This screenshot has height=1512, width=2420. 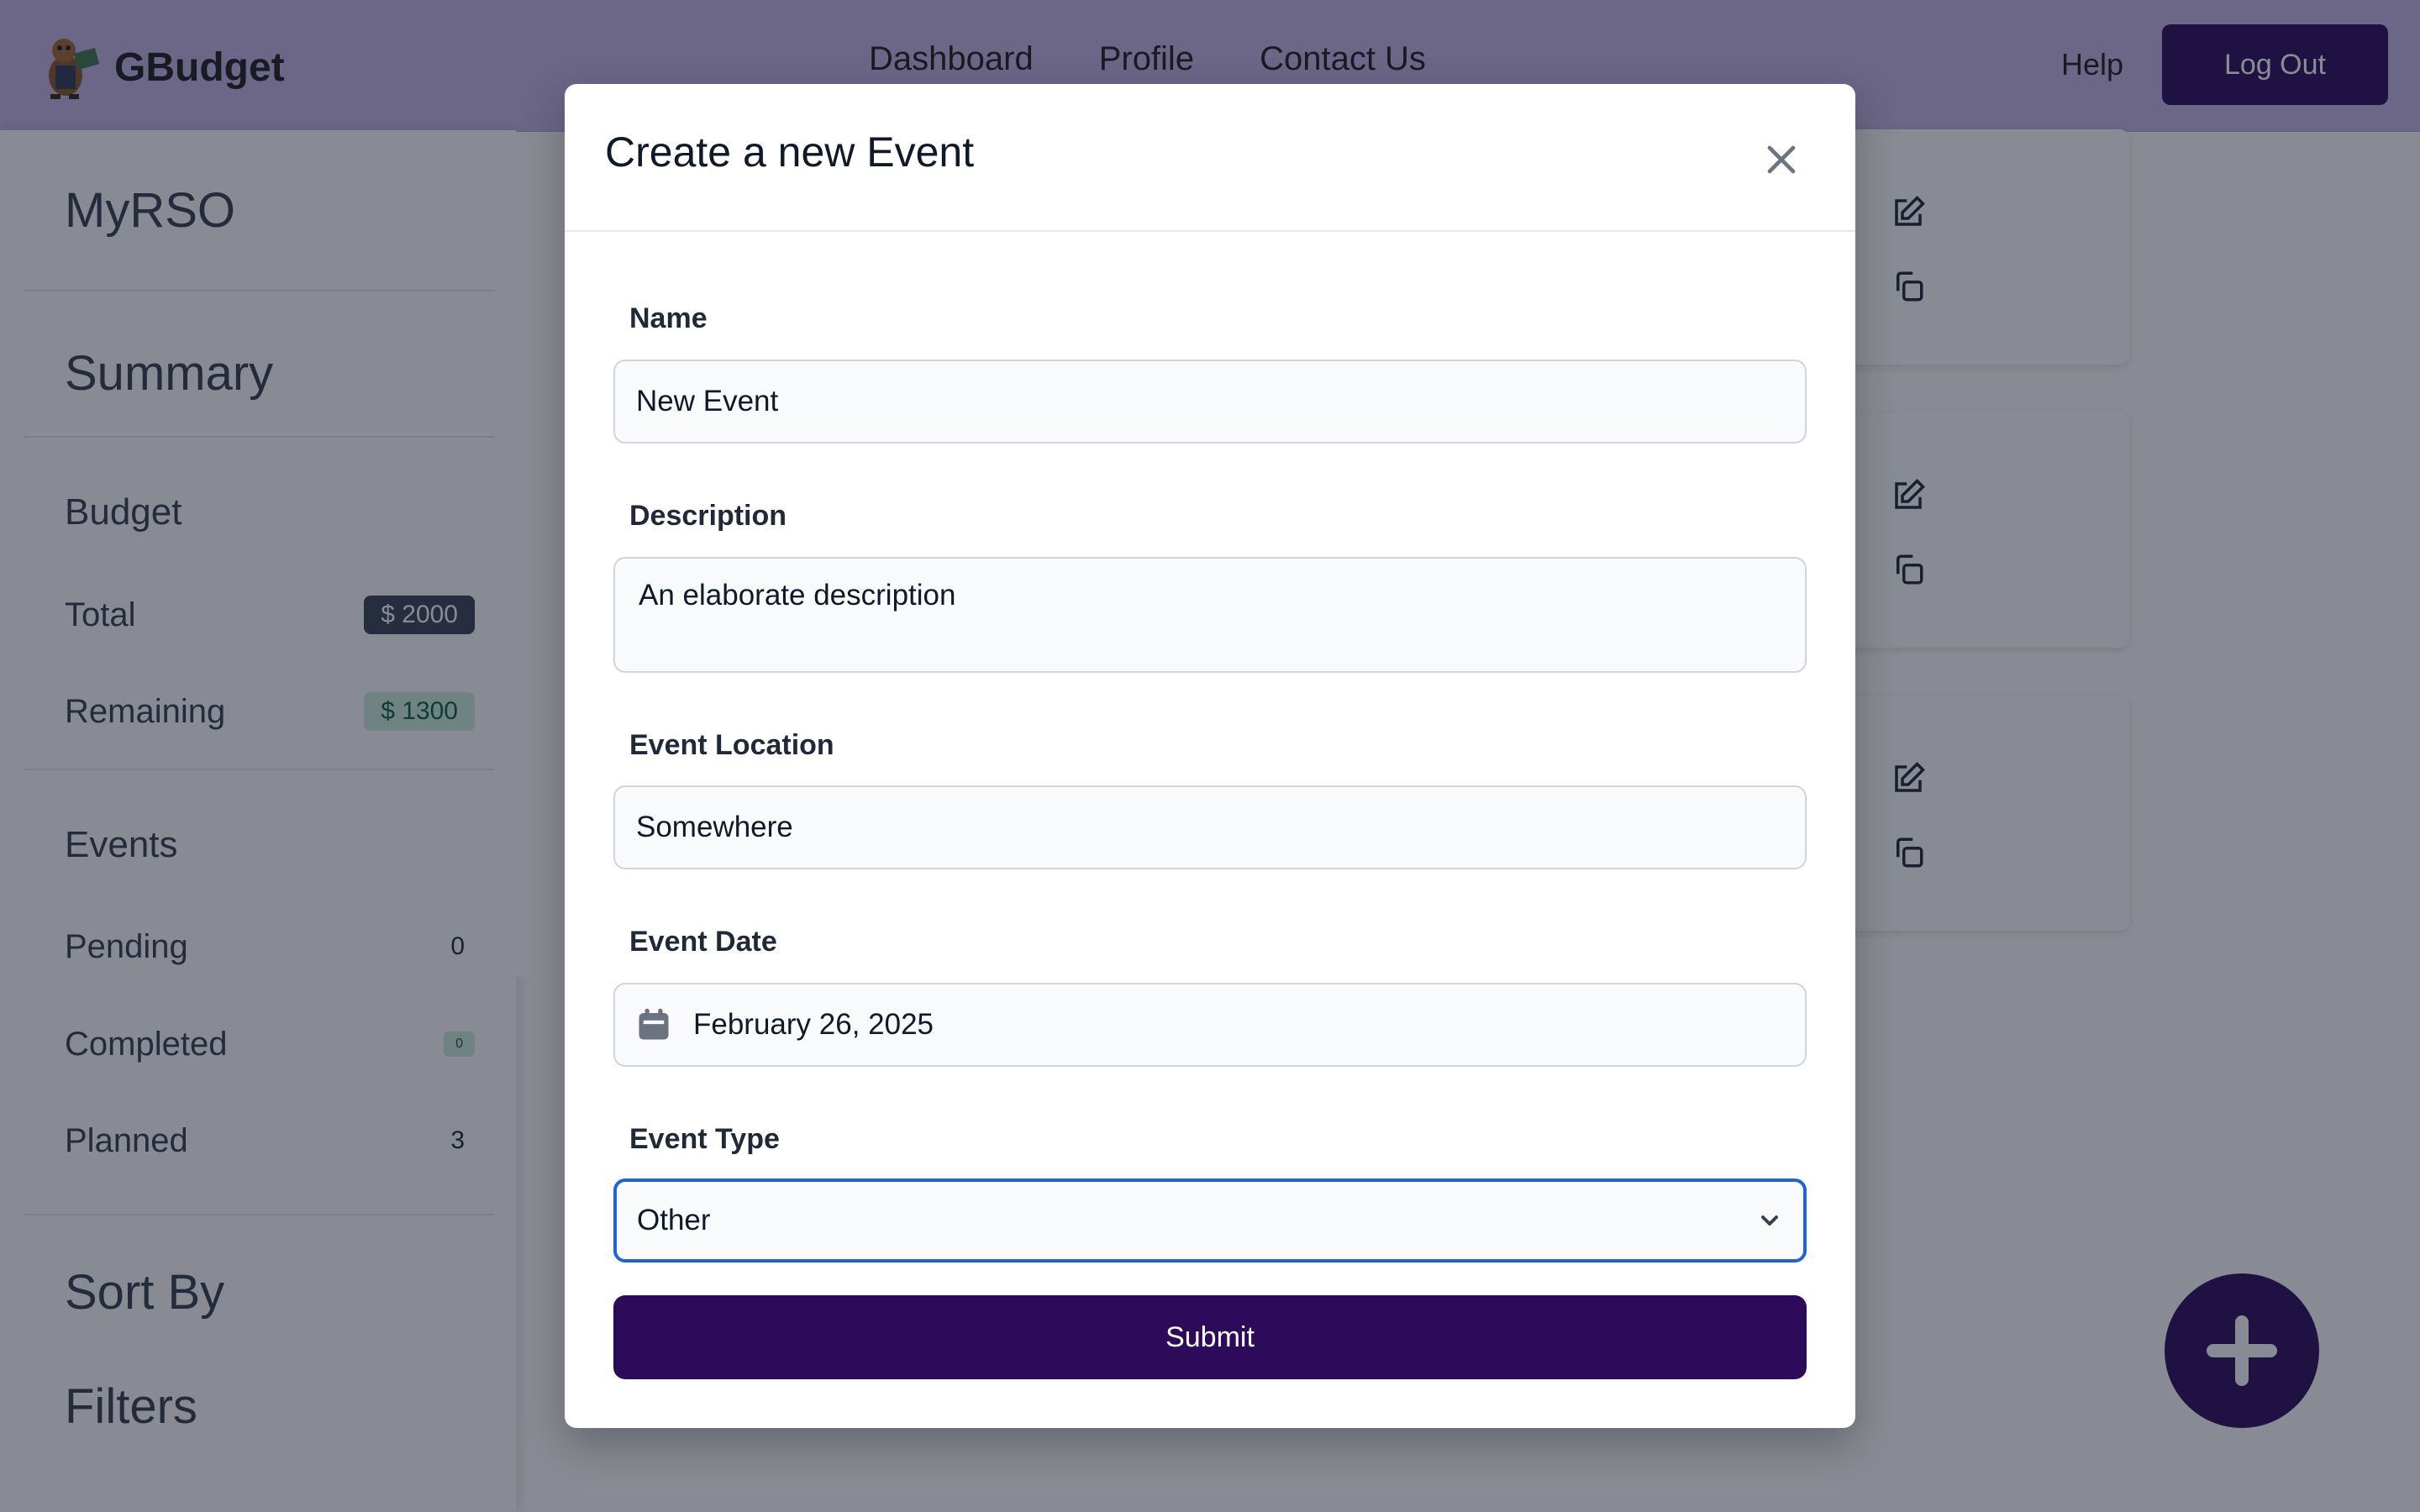 What do you see at coordinates (654, 1024) in the screenshot?
I see `calendar-icon` at bounding box center [654, 1024].